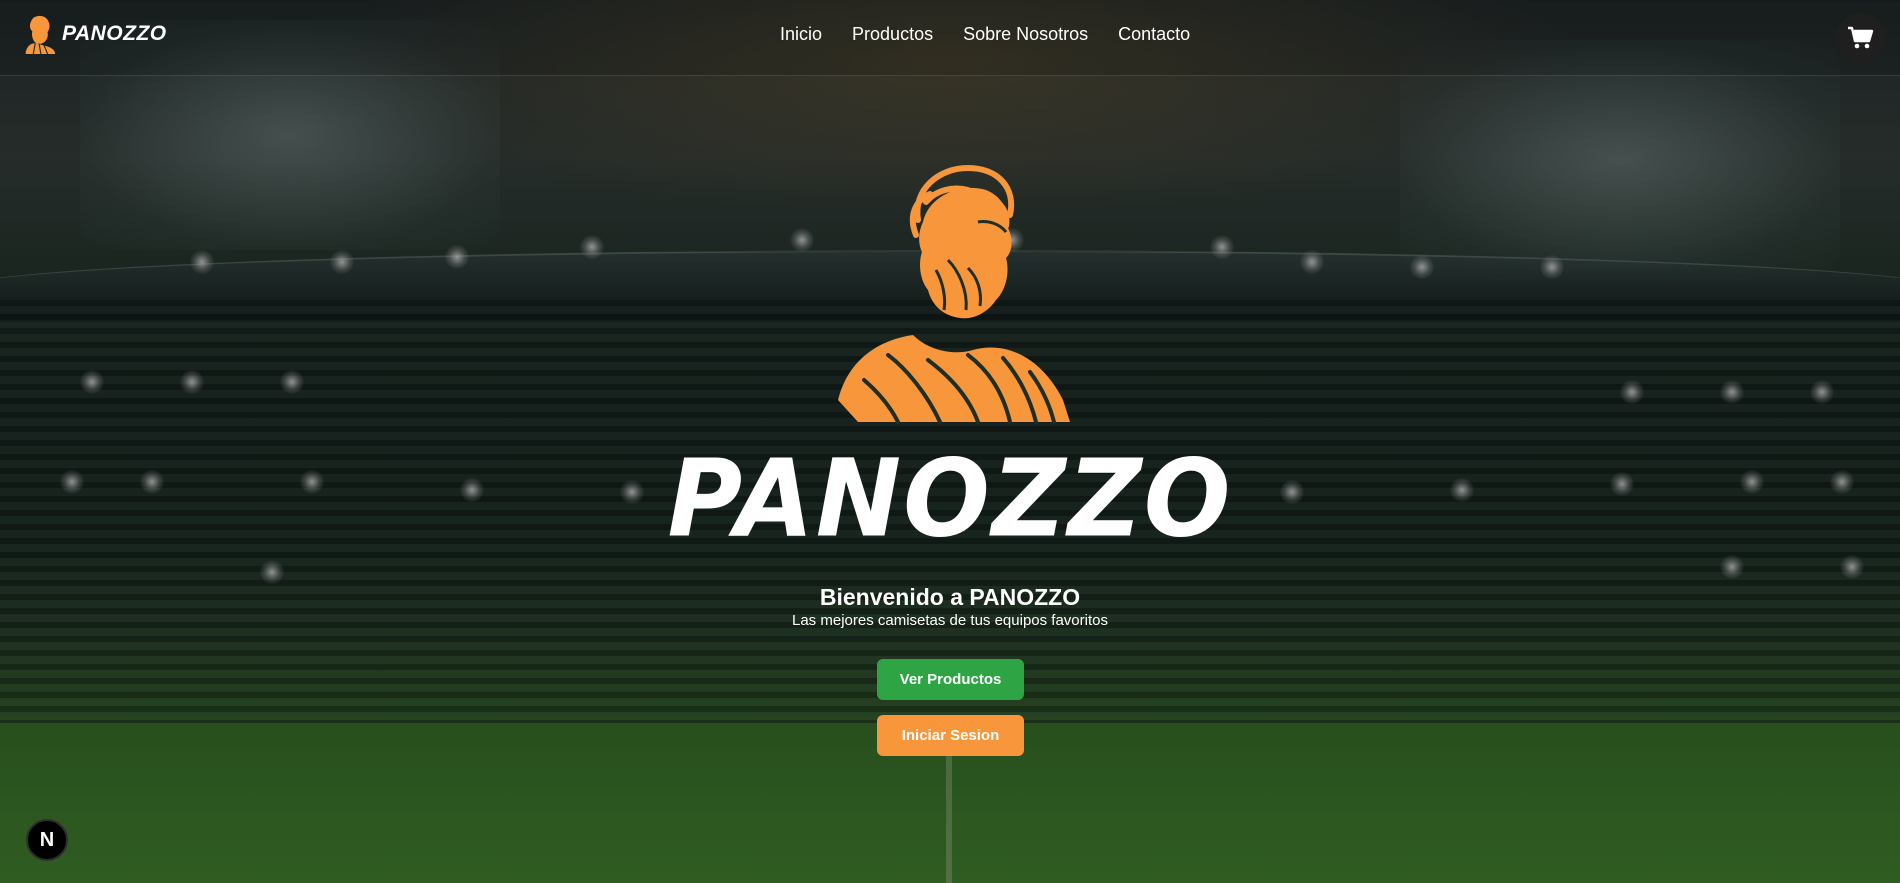 The height and width of the screenshot is (883, 1900). I want to click on brand-logo-link: PANOZZO, so click(93, 34).